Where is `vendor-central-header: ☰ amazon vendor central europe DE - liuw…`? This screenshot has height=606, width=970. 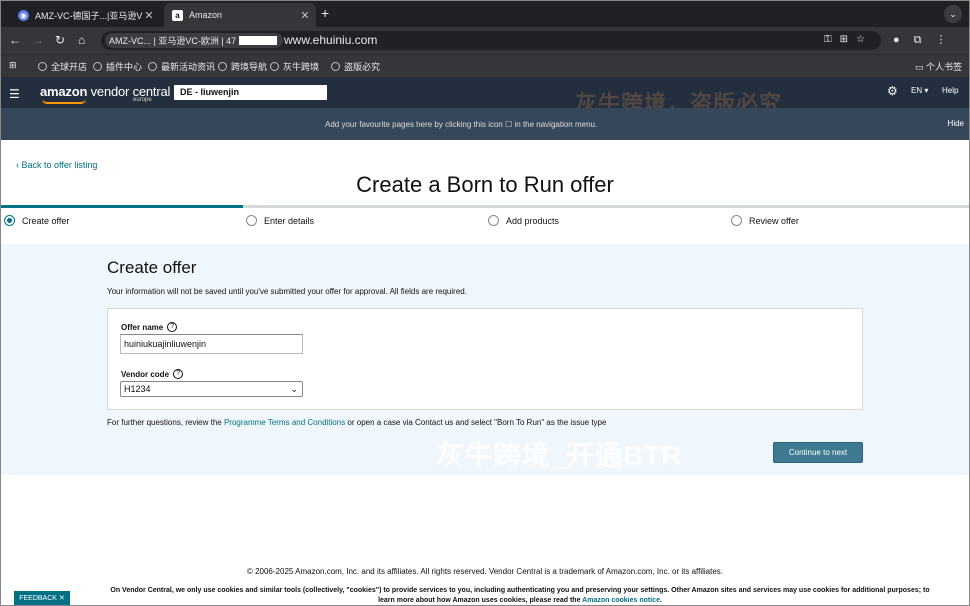
vendor-central-header: ☰ amazon vendor central europe DE - liuw… is located at coordinates (485, 92).